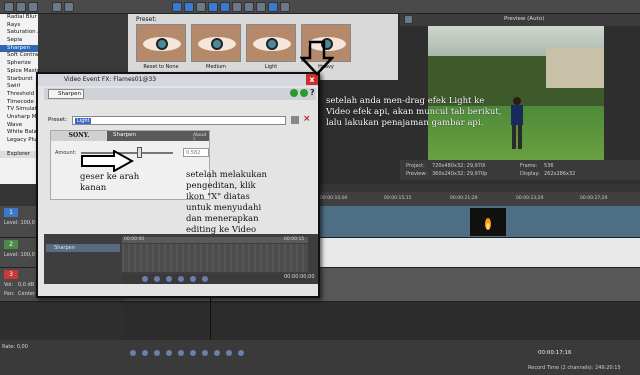  I want to click on track-number: 1, so click(11, 212).